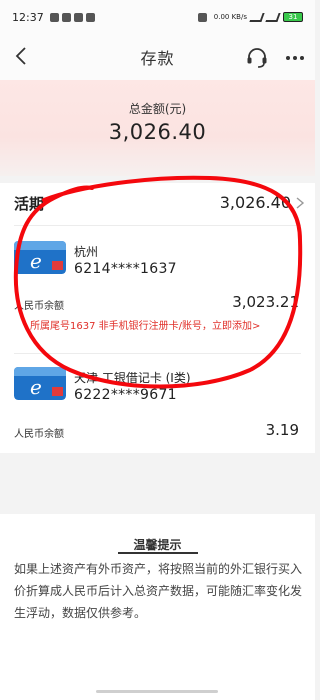 This screenshot has height=700, width=320. Describe the element at coordinates (255, 202) in the screenshot. I see `demand-value: 3,026.40` at that location.